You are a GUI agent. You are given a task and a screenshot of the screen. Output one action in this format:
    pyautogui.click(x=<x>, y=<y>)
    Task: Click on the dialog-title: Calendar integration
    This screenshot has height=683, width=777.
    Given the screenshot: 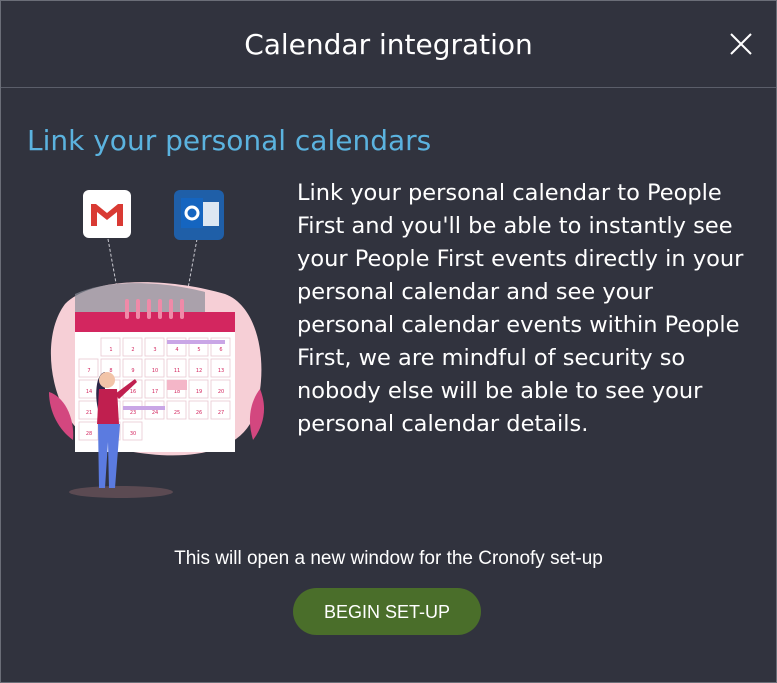 What is the action you would take?
    pyautogui.click(x=388, y=44)
    